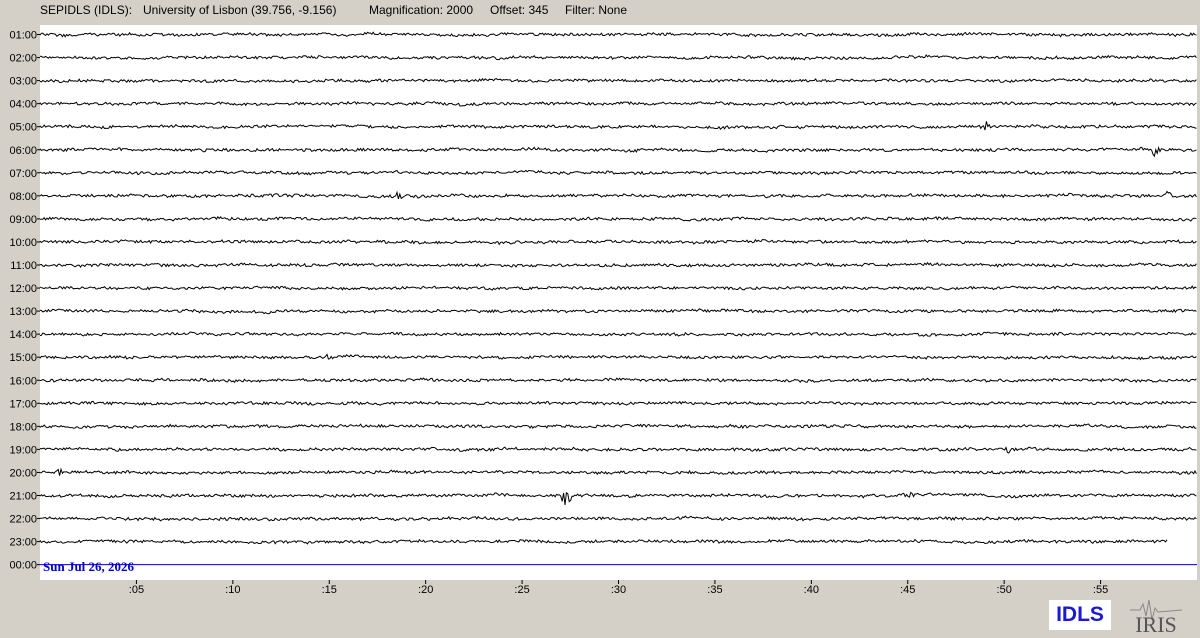 This screenshot has height=638, width=1200. I want to click on x-tick-label: :30, so click(618, 590).